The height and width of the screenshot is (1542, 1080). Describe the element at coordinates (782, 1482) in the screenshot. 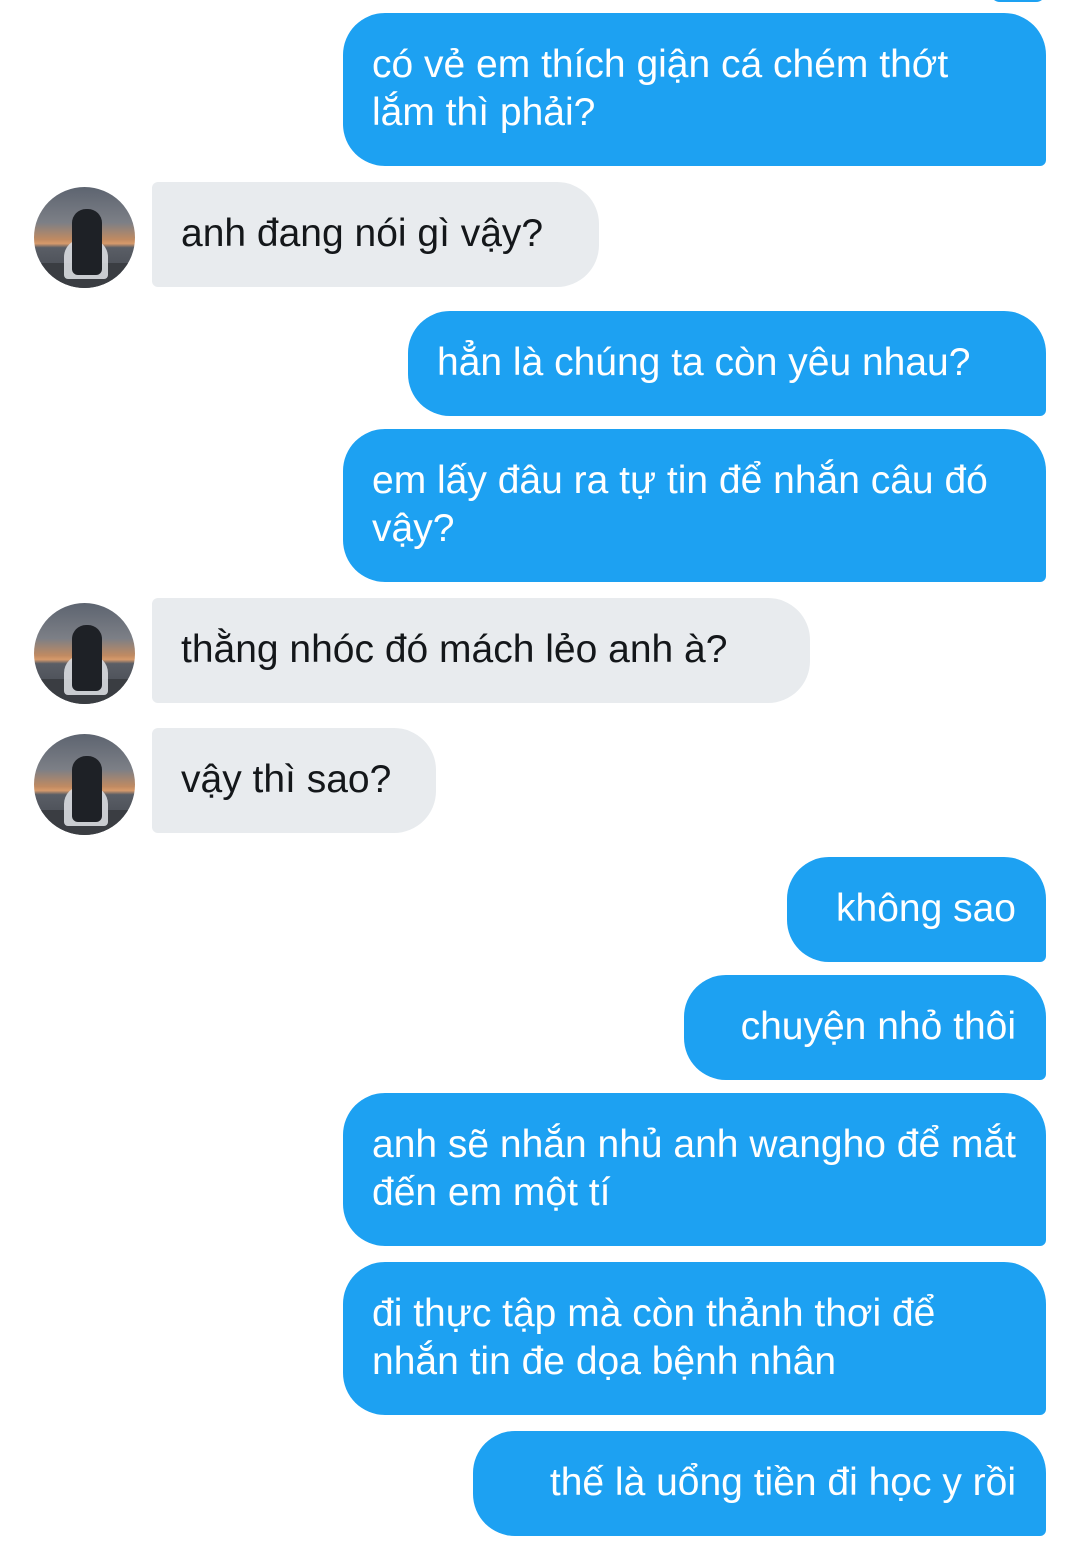

I see `message-text: thế là uổng tiền đi học y rồi` at that location.